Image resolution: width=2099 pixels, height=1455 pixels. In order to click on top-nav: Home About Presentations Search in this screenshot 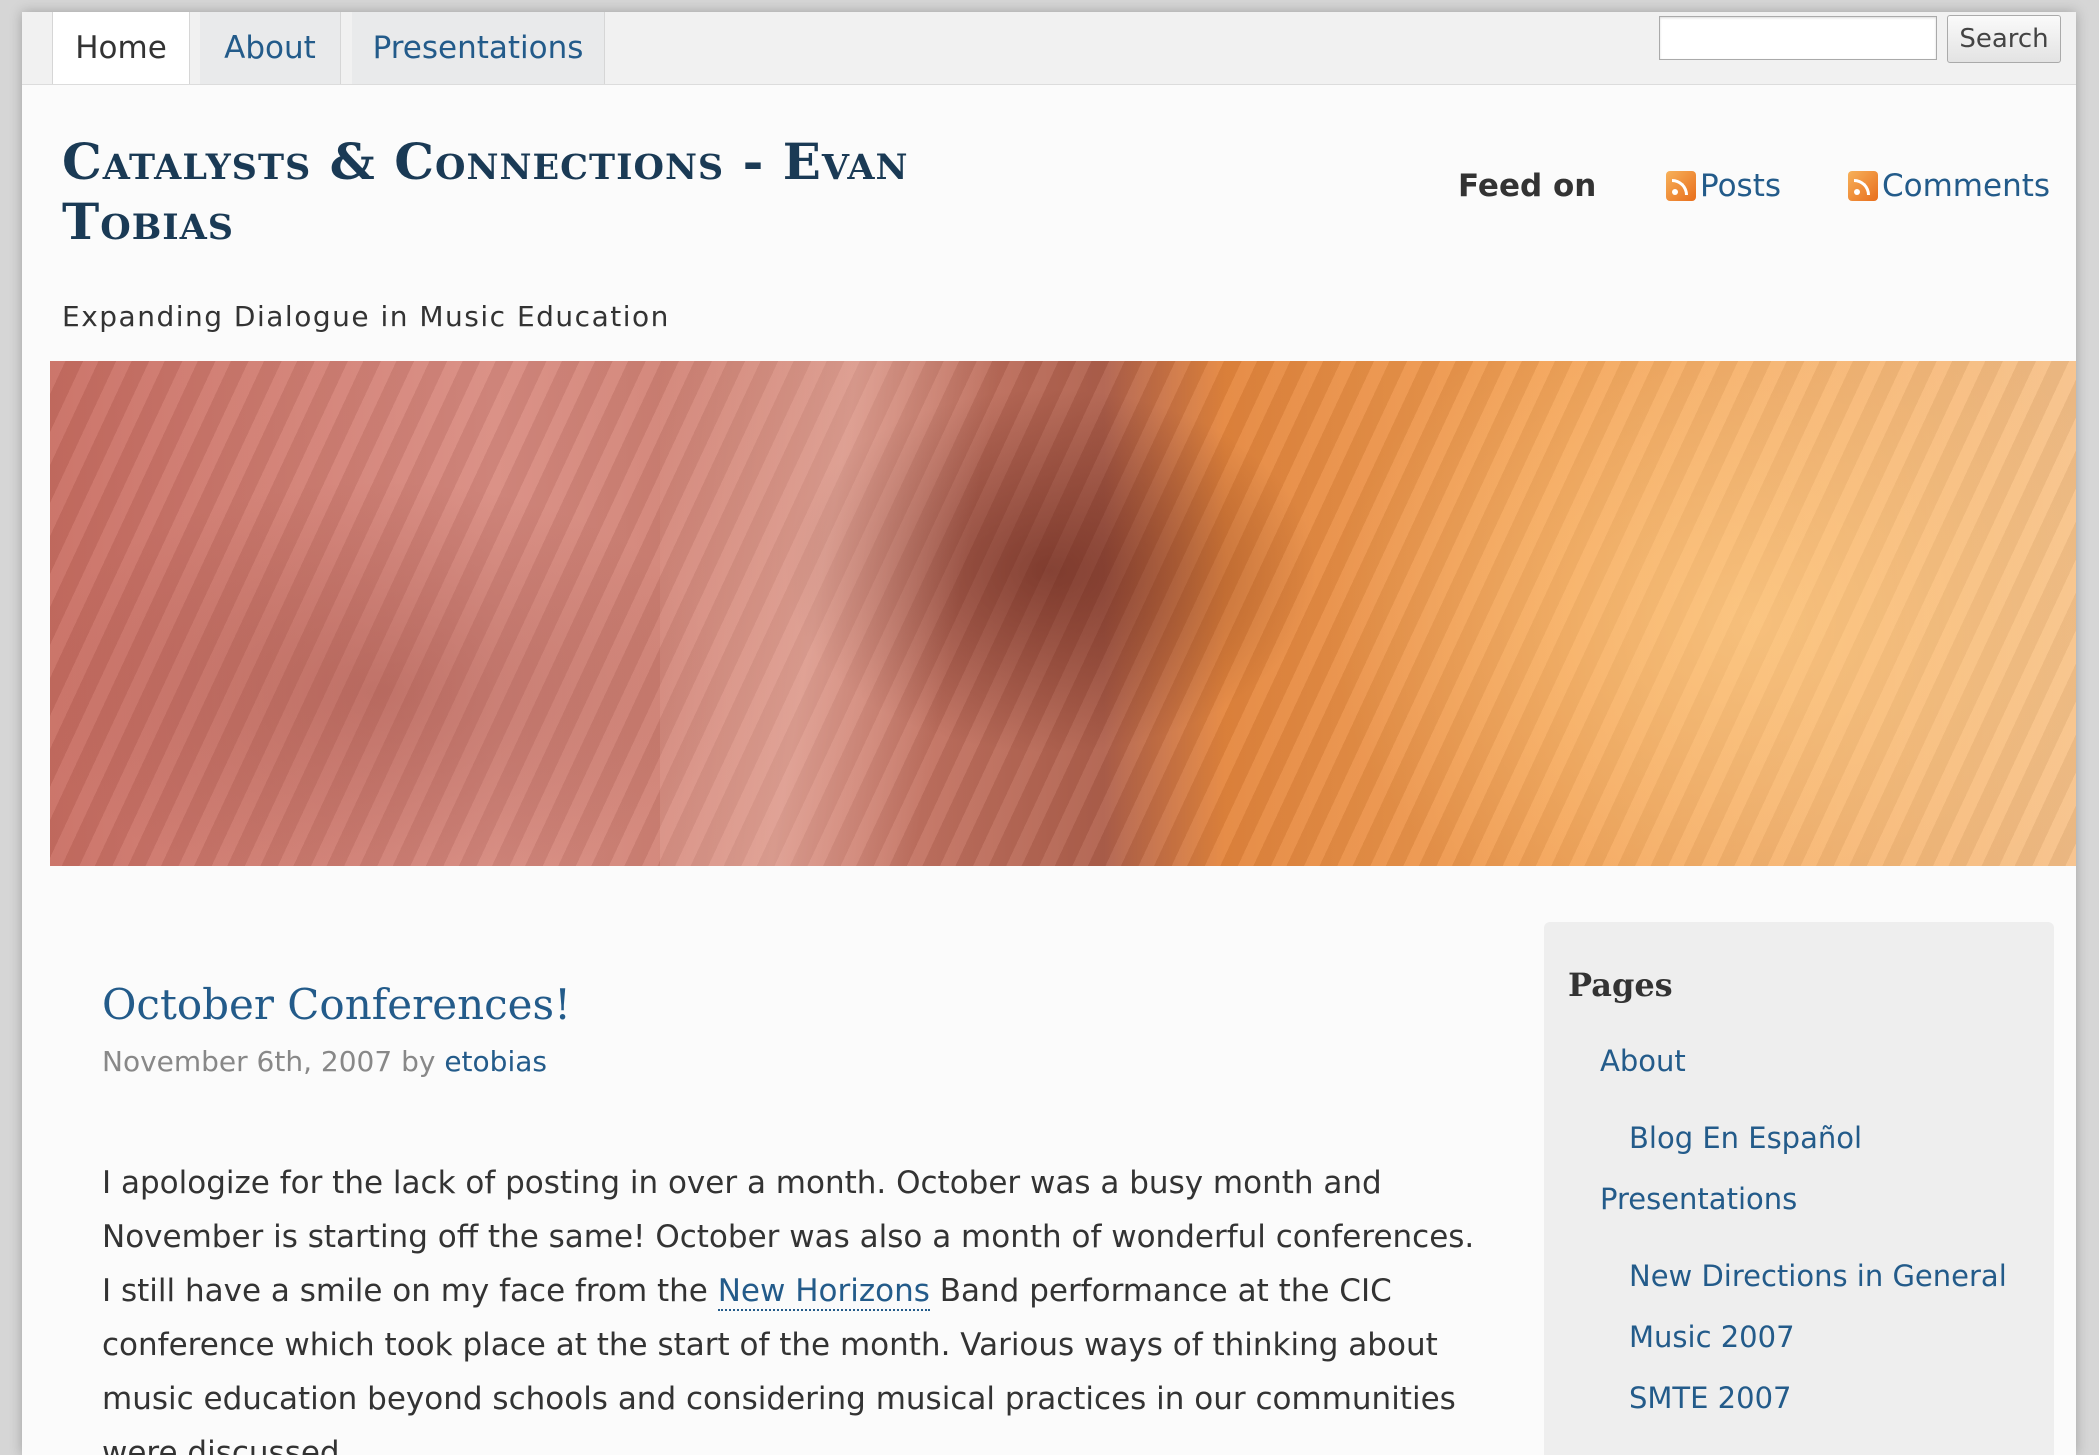, I will do `click(1049, 48)`.